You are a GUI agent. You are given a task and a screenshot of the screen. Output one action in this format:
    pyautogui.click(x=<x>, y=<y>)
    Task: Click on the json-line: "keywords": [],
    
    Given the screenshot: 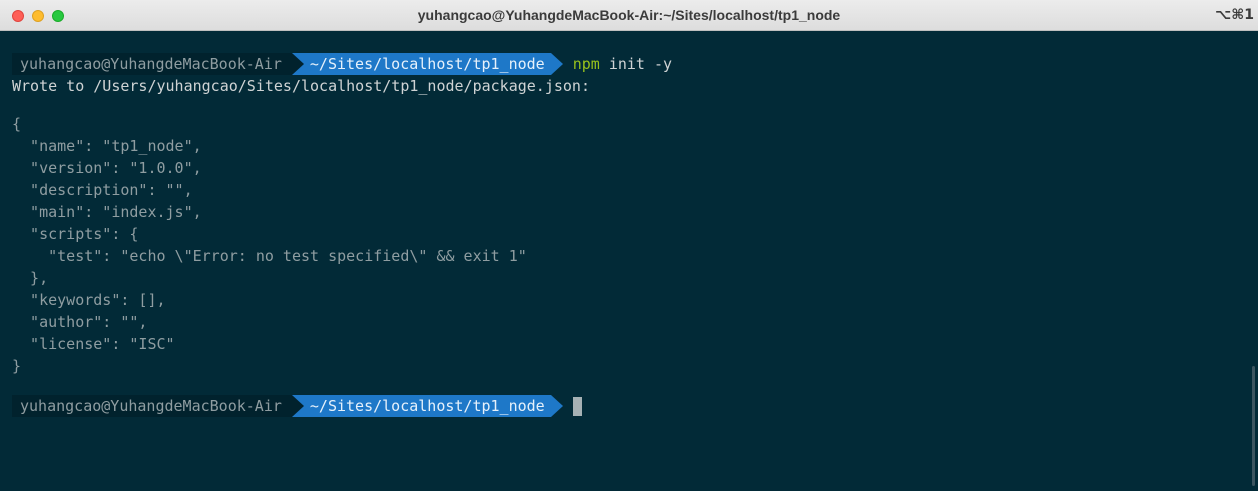 What is the action you would take?
    pyautogui.click(x=89, y=300)
    